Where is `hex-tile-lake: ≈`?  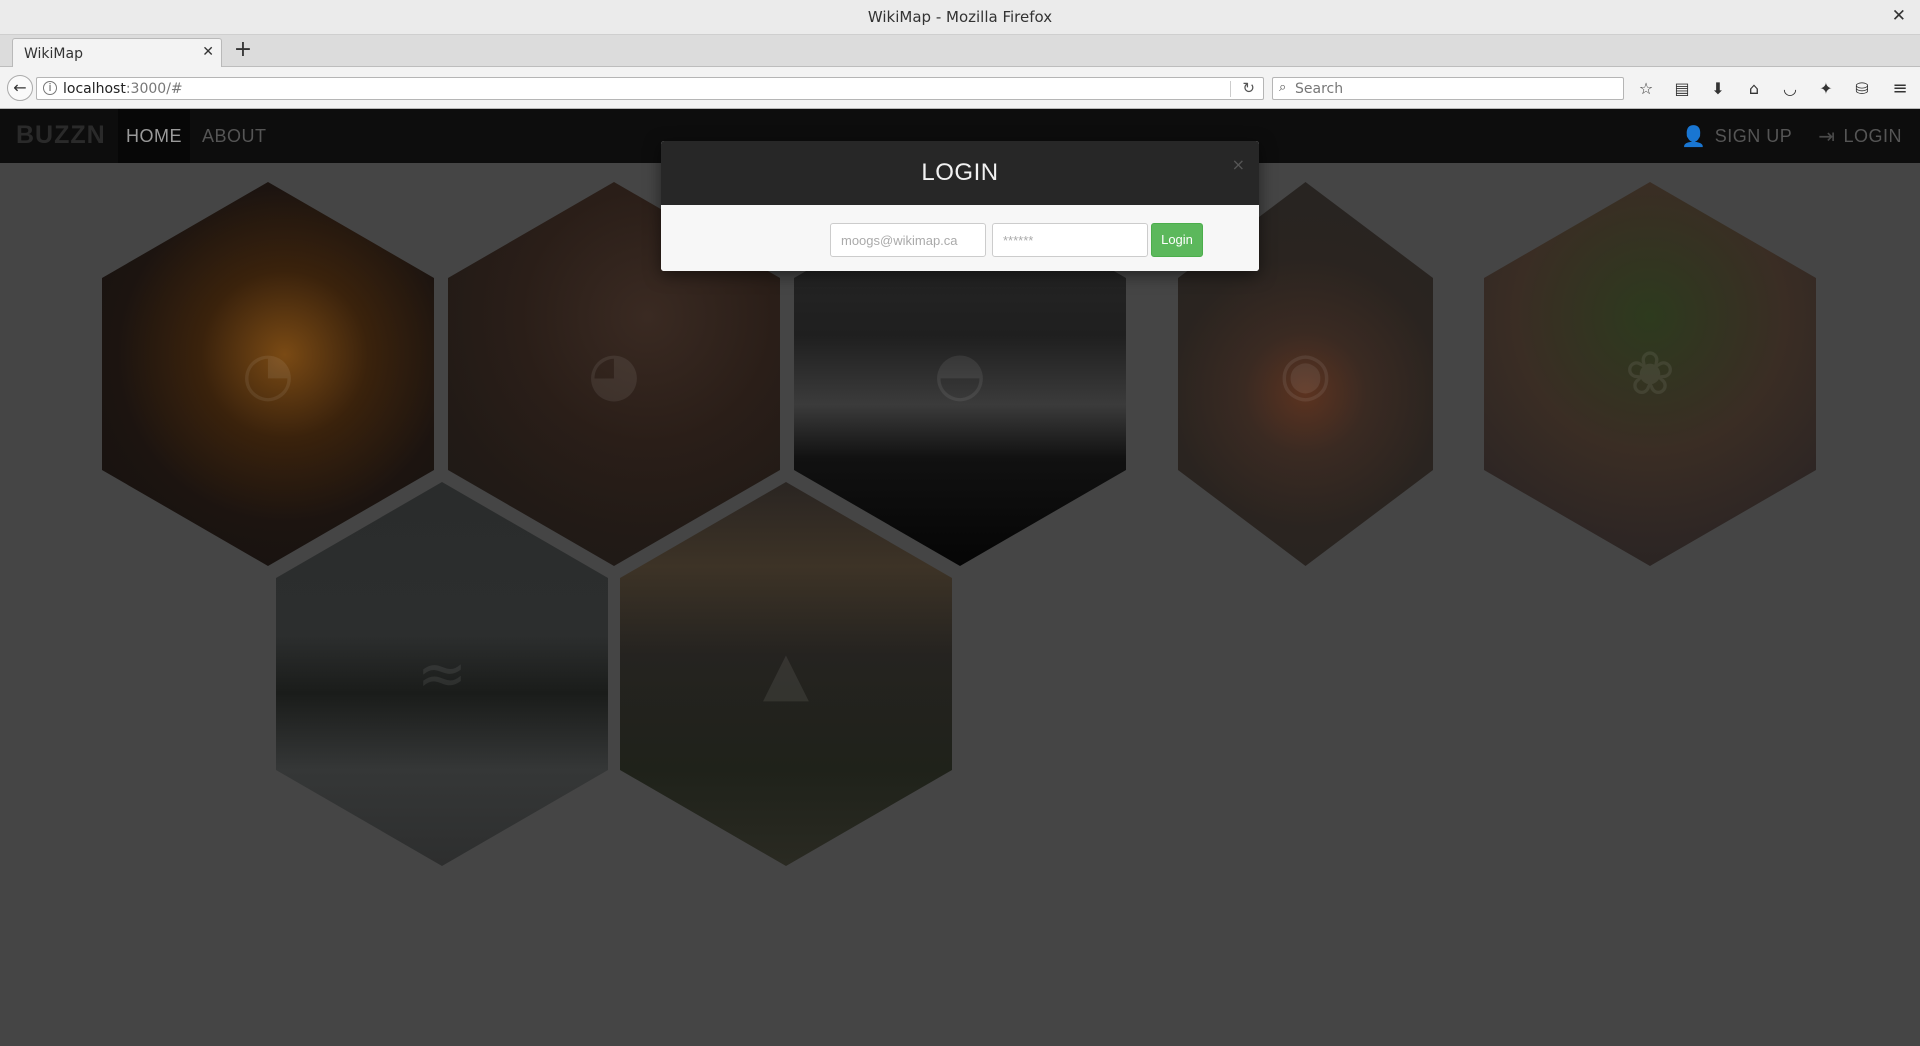 hex-tile-lake: ≈ is located at coordinates (442, 674).